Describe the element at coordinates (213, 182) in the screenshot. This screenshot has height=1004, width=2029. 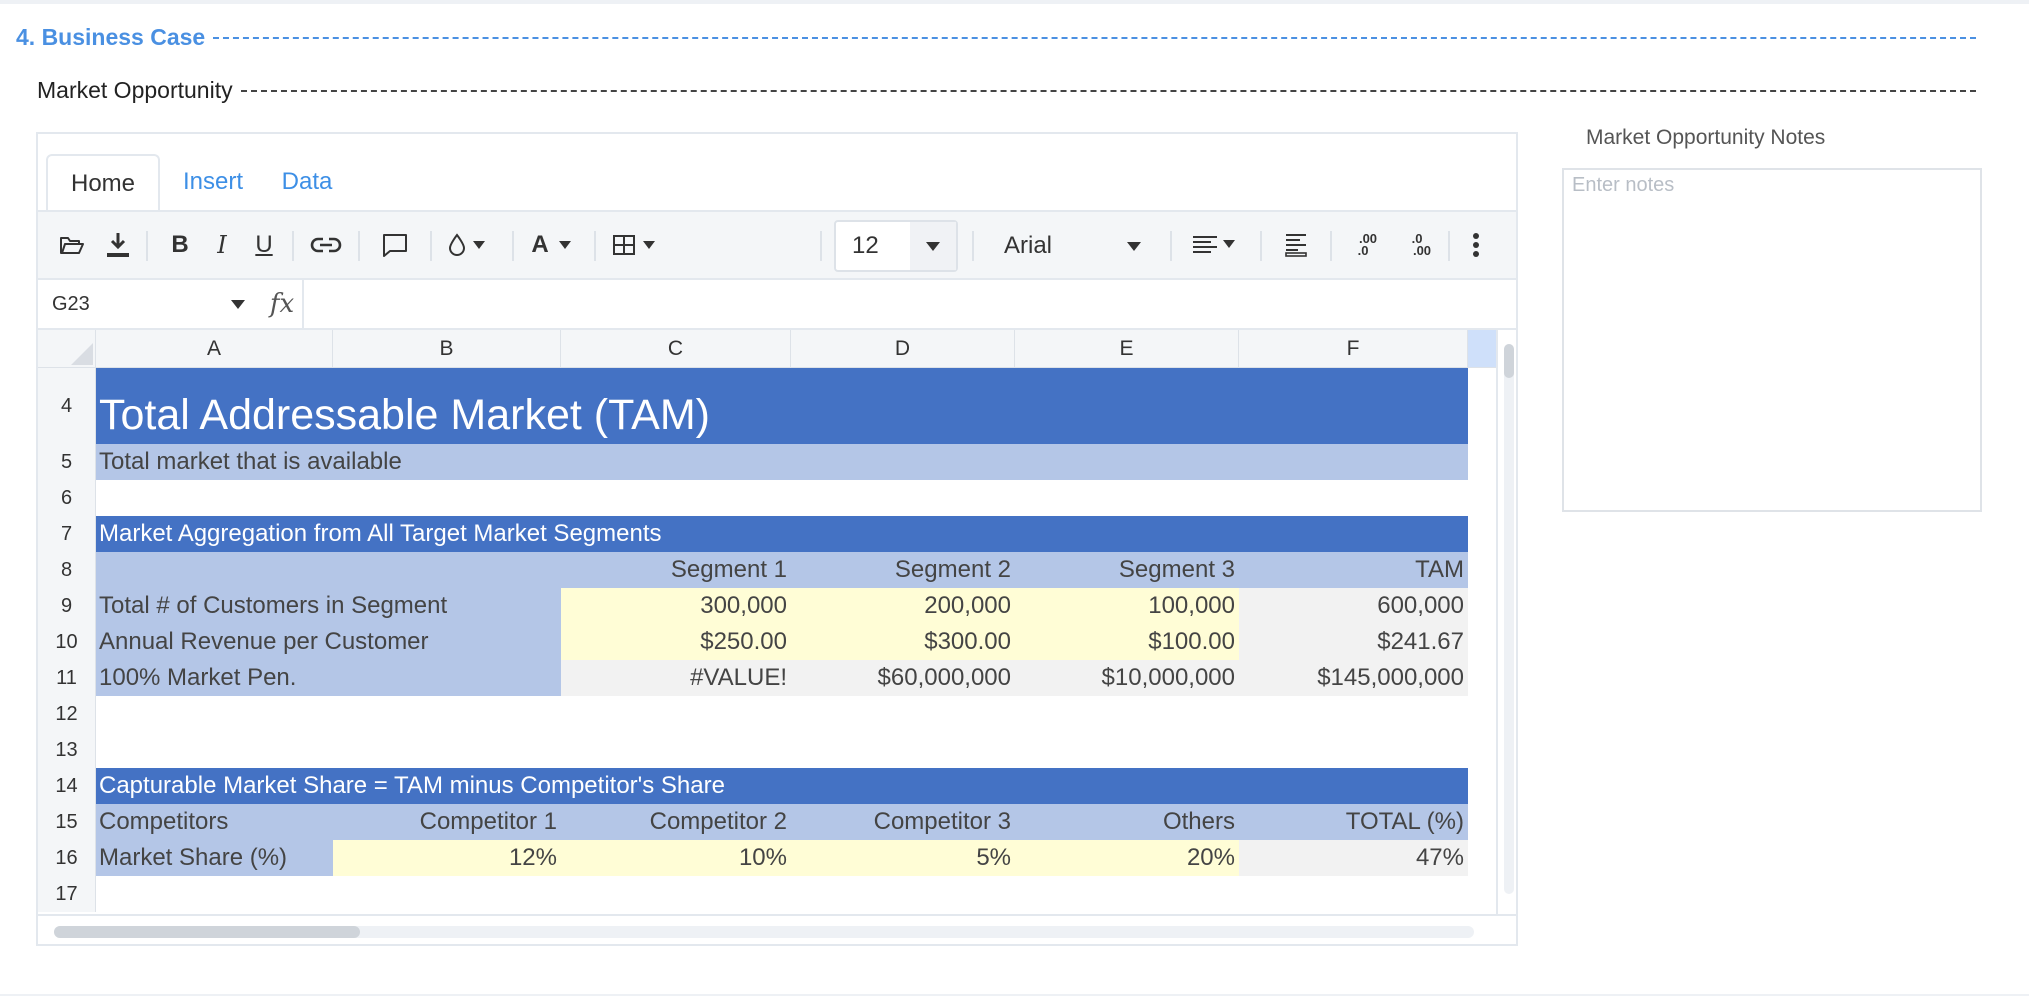
I see `tab-insert: Insert` at that location.